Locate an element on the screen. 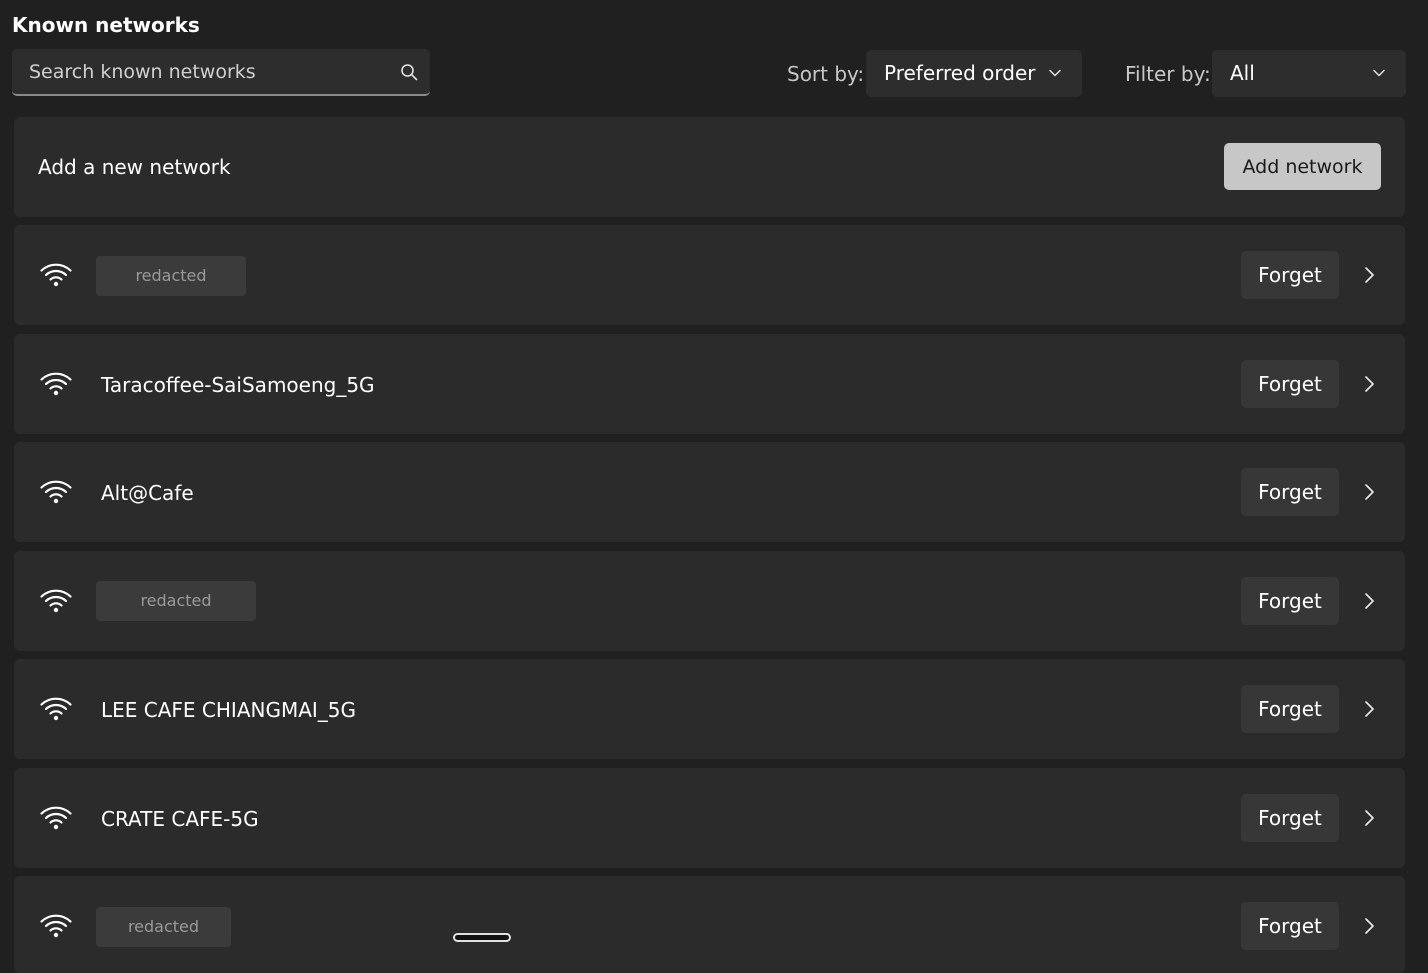 This screenshot has width=1428, height=973. network-name: Alt@Cafe is located at coordinates (147, 493).